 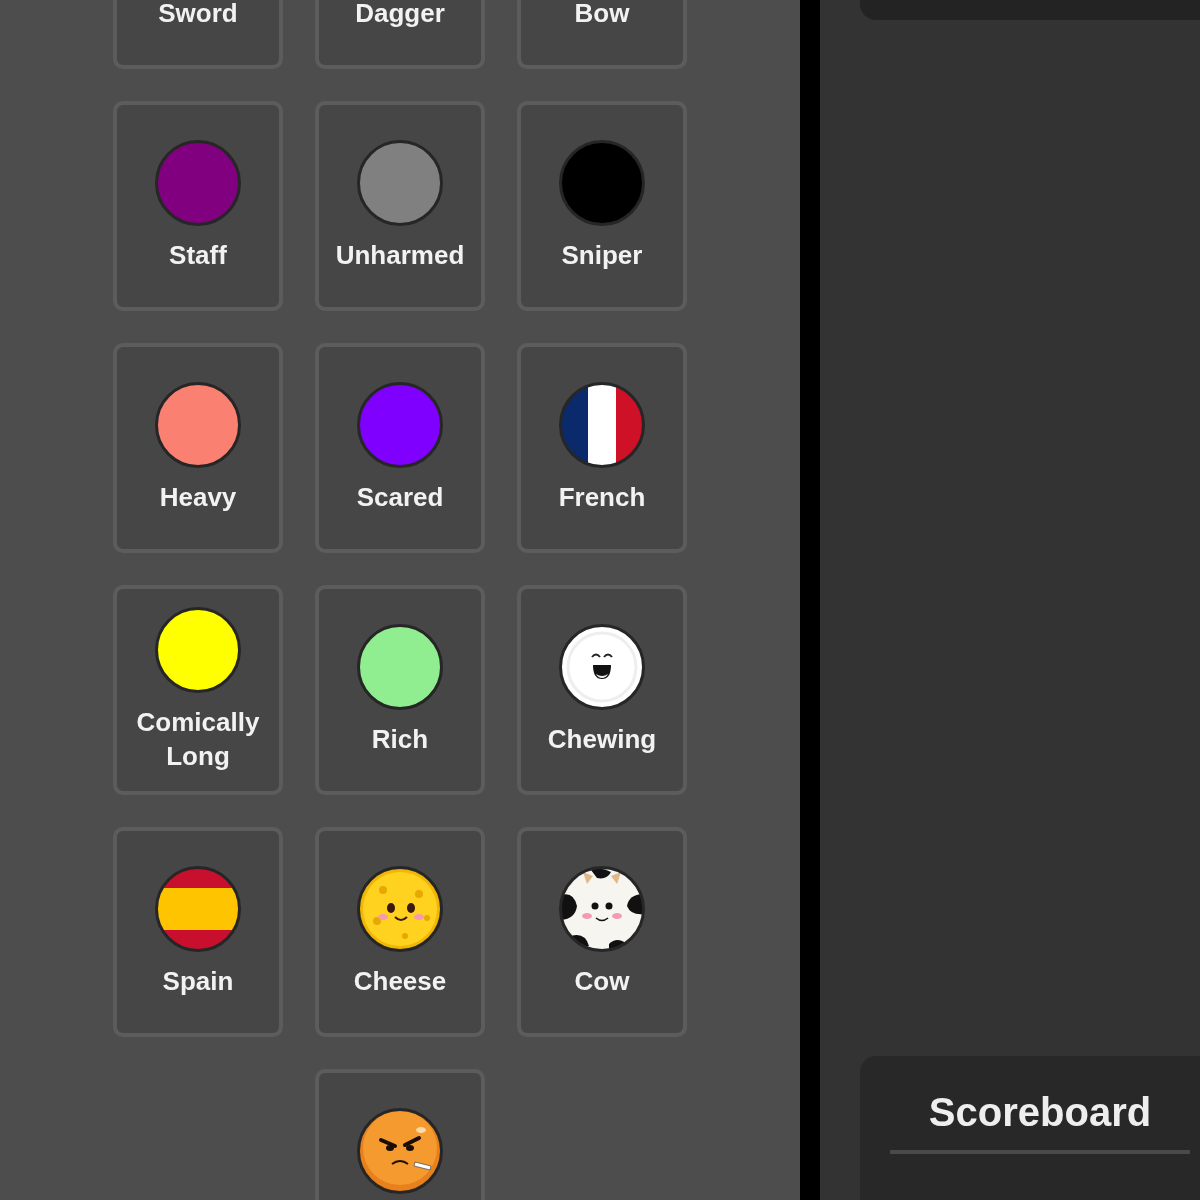 I want to click on trait-card: French, so click(x=602, y=448).